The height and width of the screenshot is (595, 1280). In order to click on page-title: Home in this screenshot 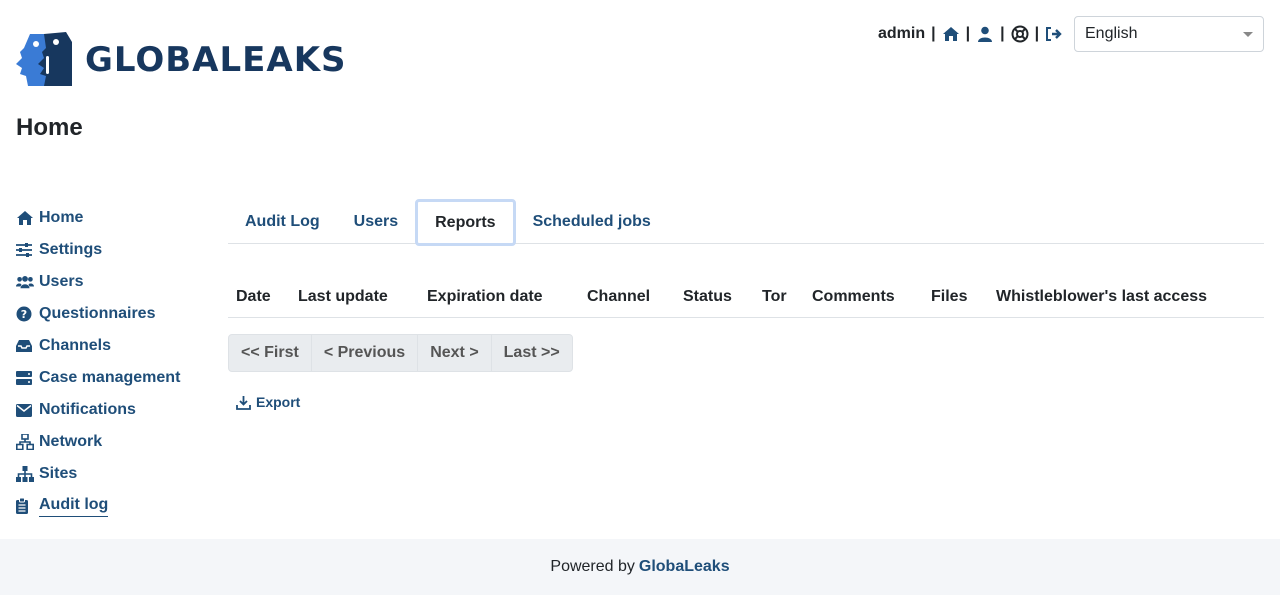, I will do `click(49, 127)`.